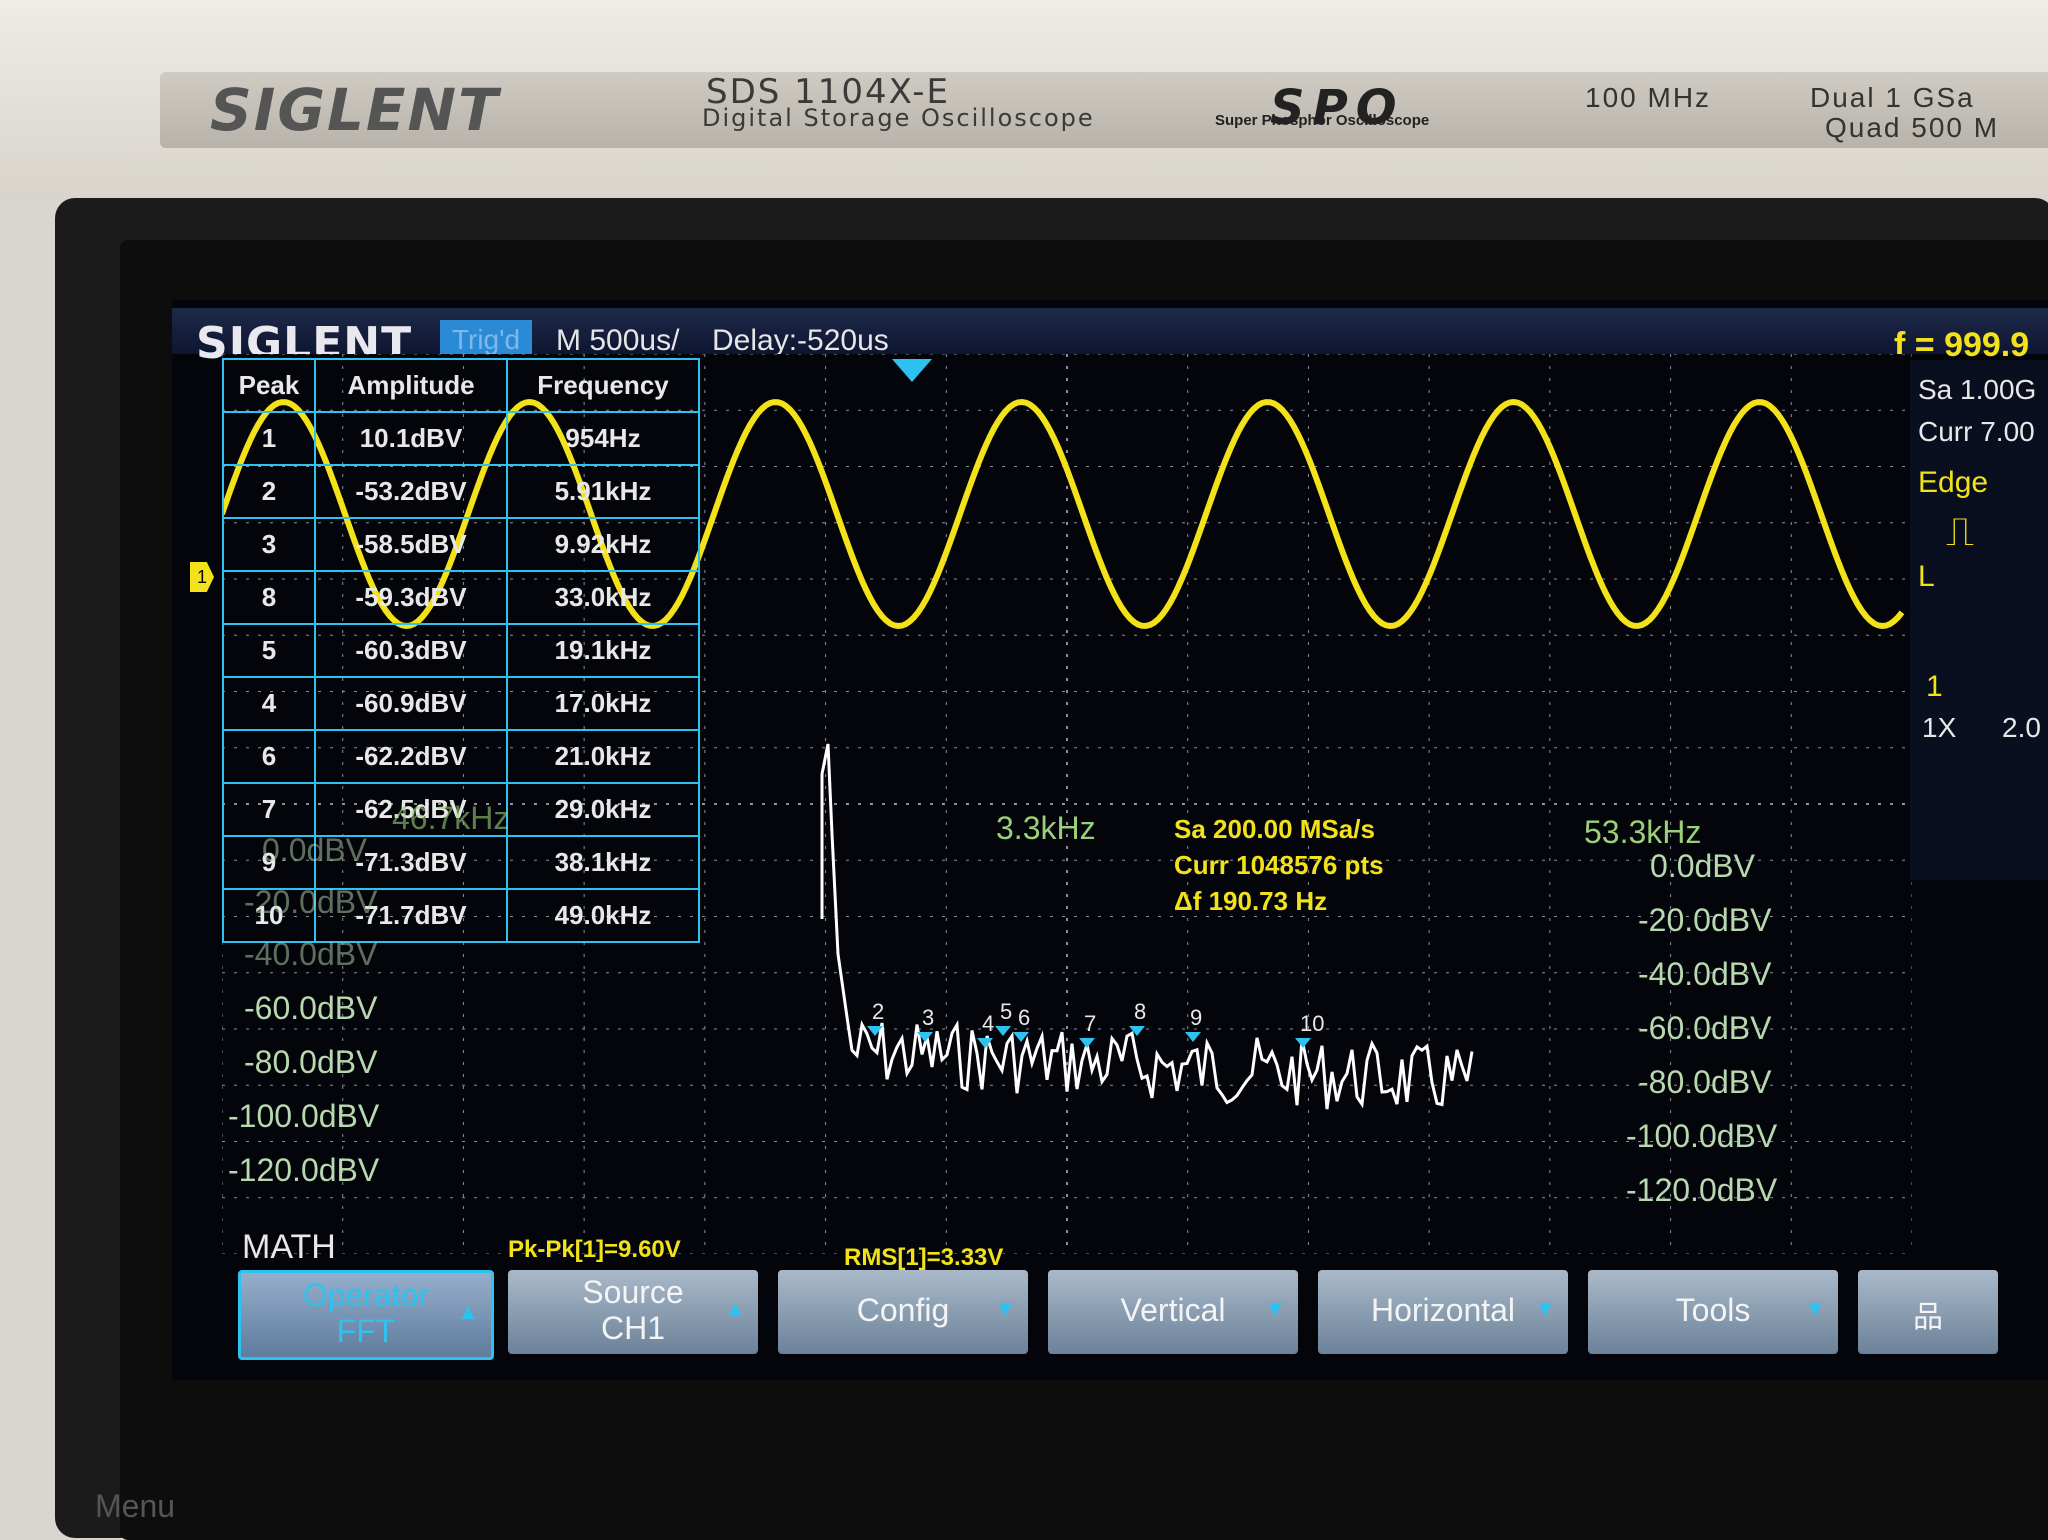  I want to click on table-row: 1 10.1dBV 954Hz, so click(461, 438).